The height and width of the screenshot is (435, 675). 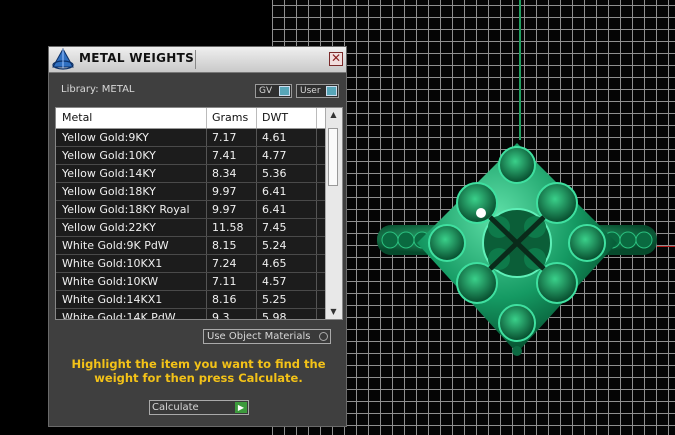 I want to click on use-object-materials-label: Use Object Materials, so click(x=259, y=336).